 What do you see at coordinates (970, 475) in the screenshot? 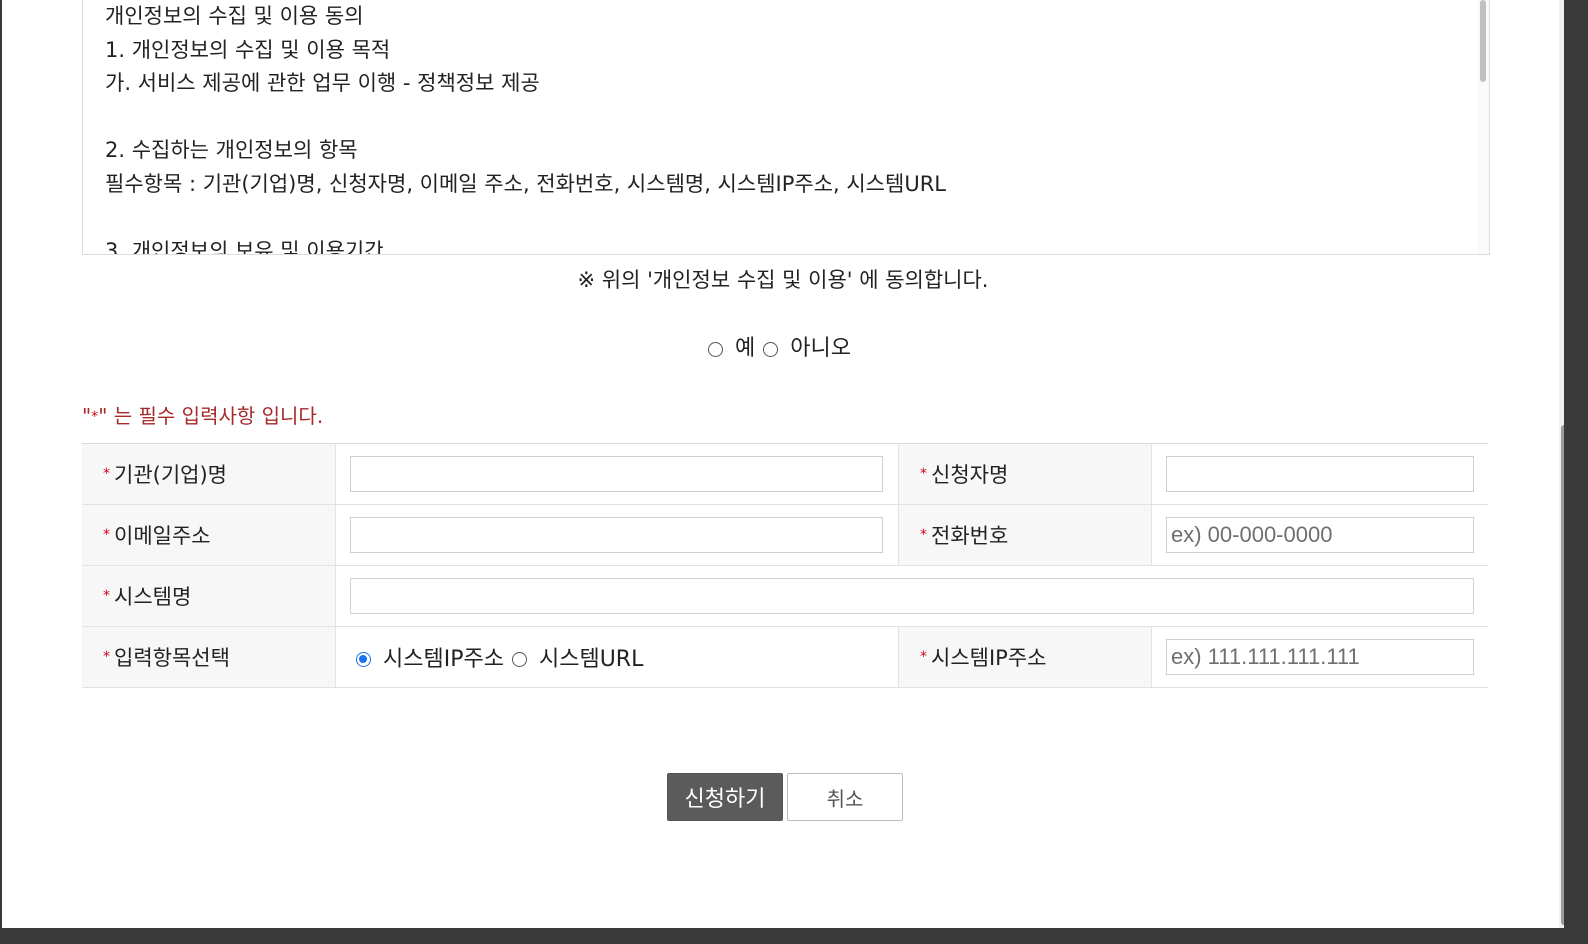
I see `applicant-label: 신청자명` at bounding box center [970, 475].